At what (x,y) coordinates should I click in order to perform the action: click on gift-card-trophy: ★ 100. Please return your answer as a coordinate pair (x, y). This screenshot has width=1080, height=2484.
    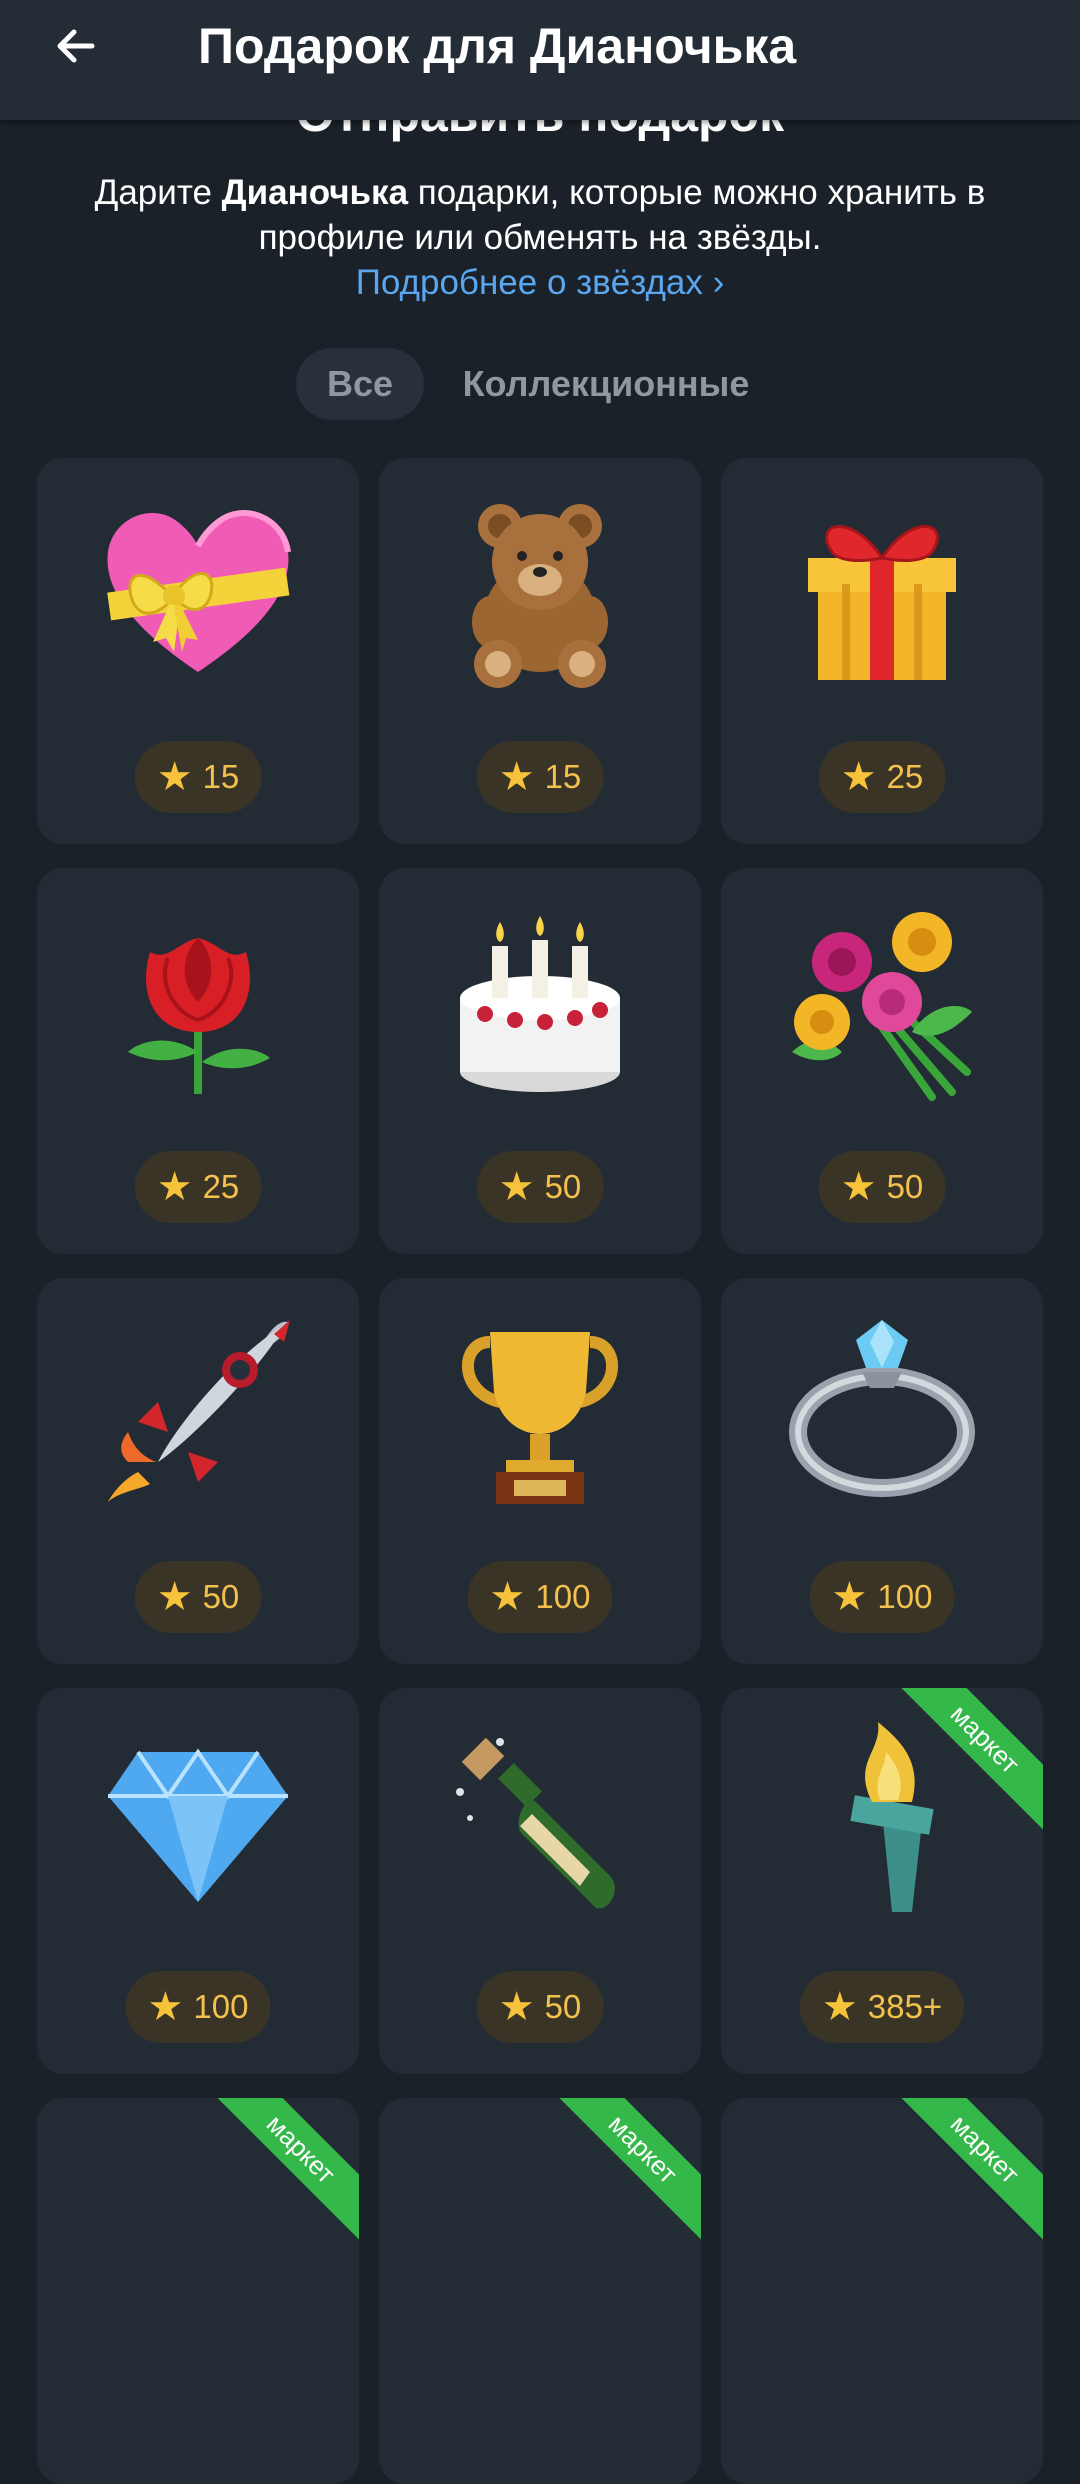
    Looking at the image, I should click on (540, 1471).